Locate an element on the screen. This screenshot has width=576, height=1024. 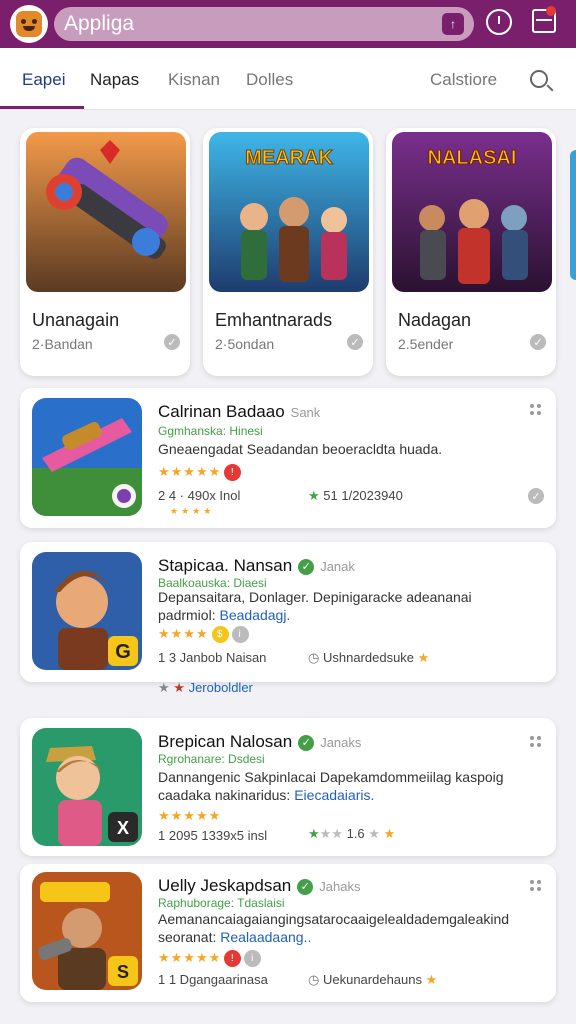
search-bar: Appliga ↑ is located at coordinates (264, 24).